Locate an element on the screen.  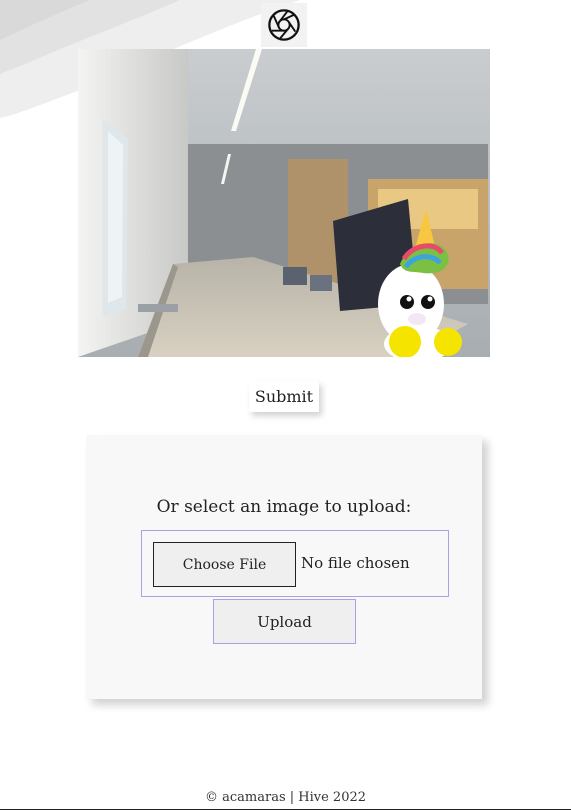
file-status-text: No file chosen is located at coordinates (355, 563).